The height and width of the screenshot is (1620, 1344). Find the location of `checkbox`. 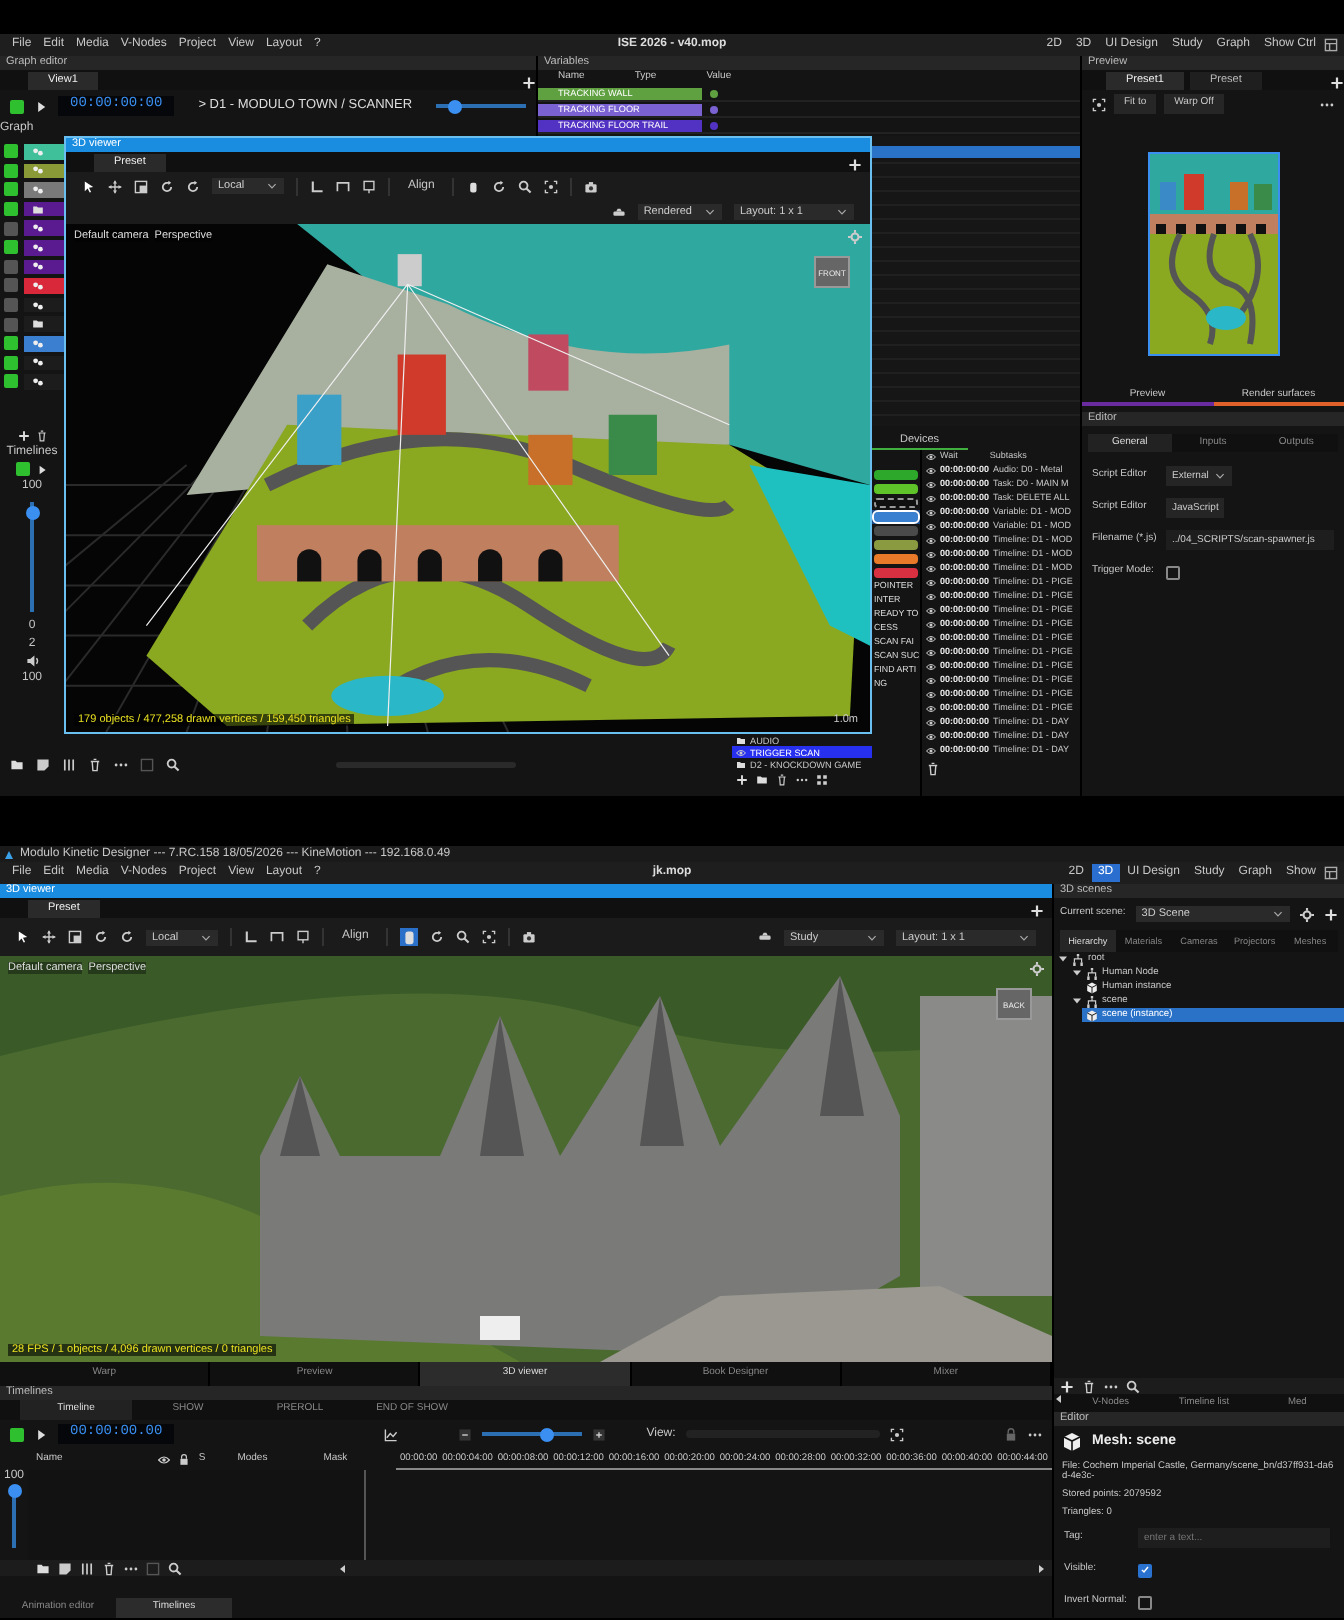

checkbox is located at coordinates (1173, 572).